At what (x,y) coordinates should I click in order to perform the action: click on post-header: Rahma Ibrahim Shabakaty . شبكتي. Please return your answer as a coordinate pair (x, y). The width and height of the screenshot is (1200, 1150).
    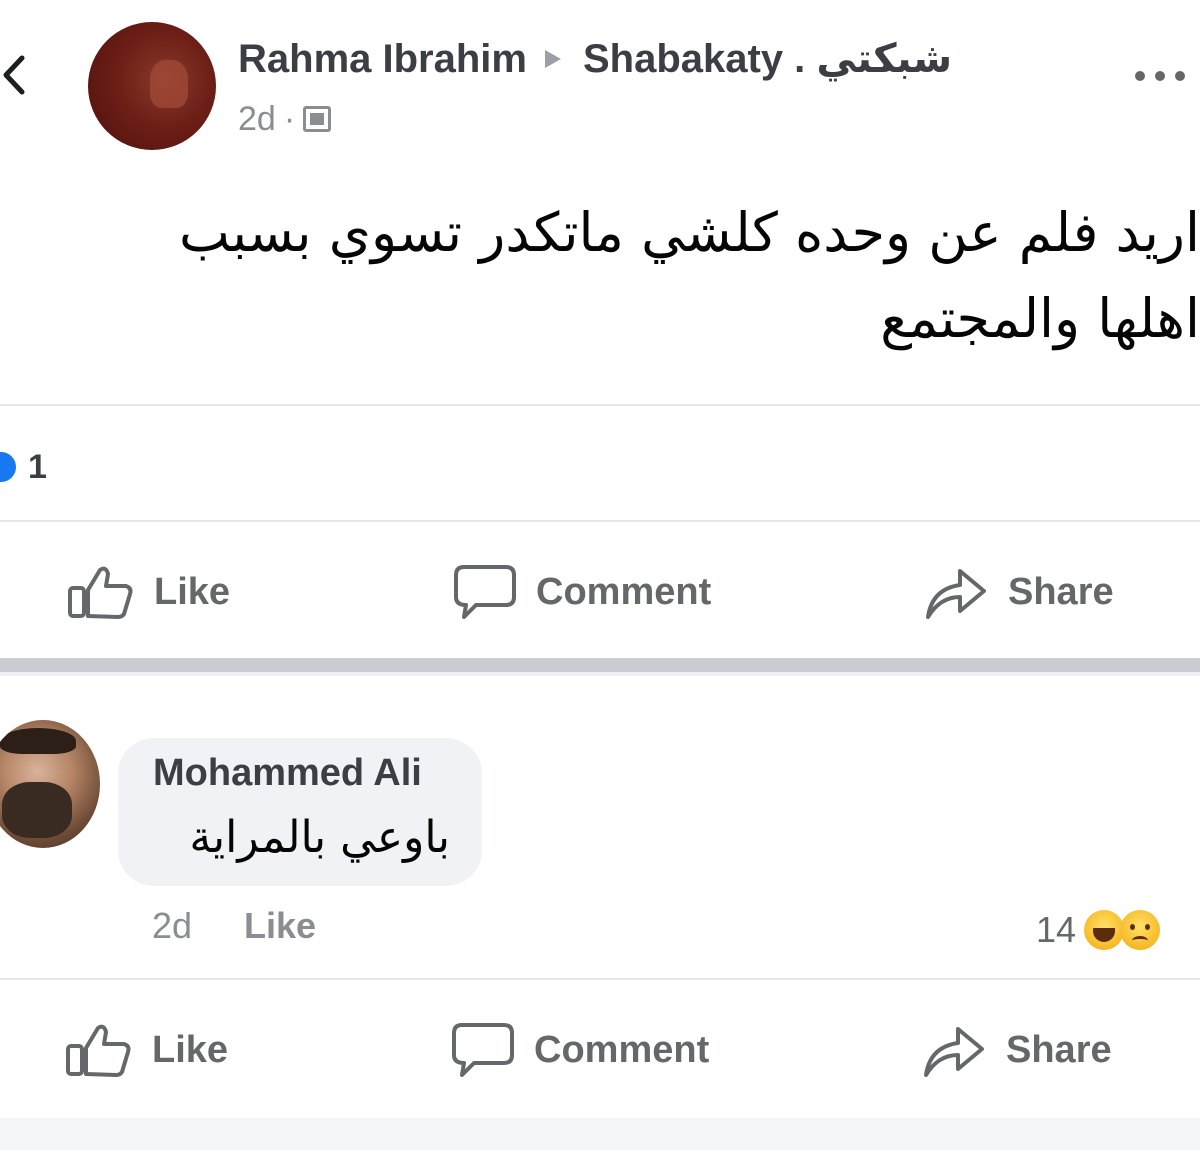
    Looking at the image, I should click on (595, 59).